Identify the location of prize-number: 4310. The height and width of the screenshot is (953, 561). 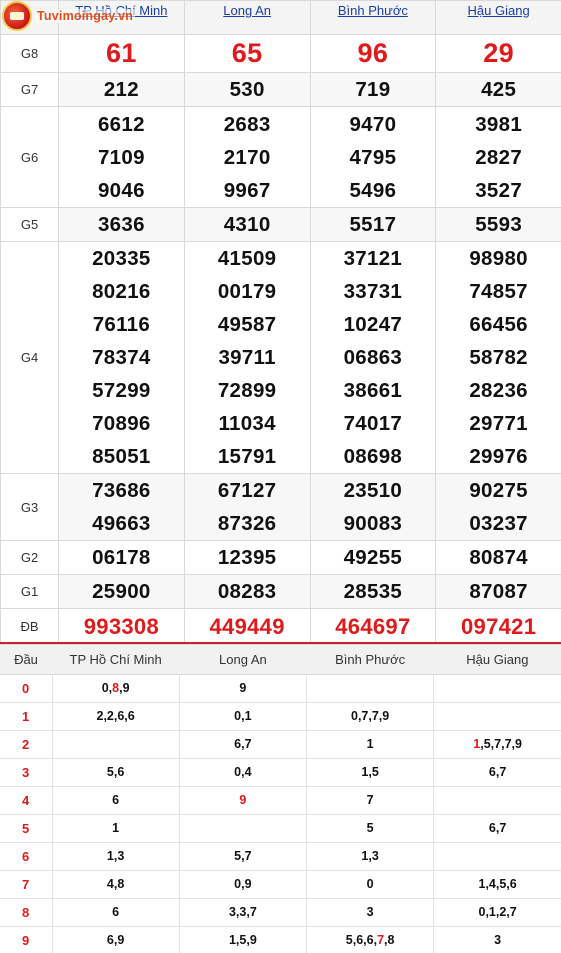
(247, 224).